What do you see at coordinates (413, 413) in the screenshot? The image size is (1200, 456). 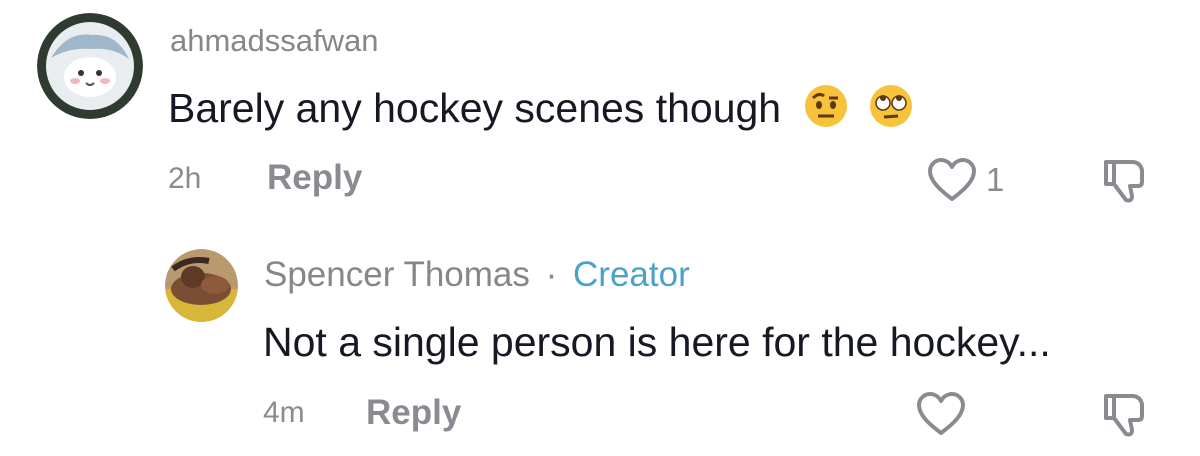 I see `reply-reply-button: Reply` at bounding box center [413, 413].